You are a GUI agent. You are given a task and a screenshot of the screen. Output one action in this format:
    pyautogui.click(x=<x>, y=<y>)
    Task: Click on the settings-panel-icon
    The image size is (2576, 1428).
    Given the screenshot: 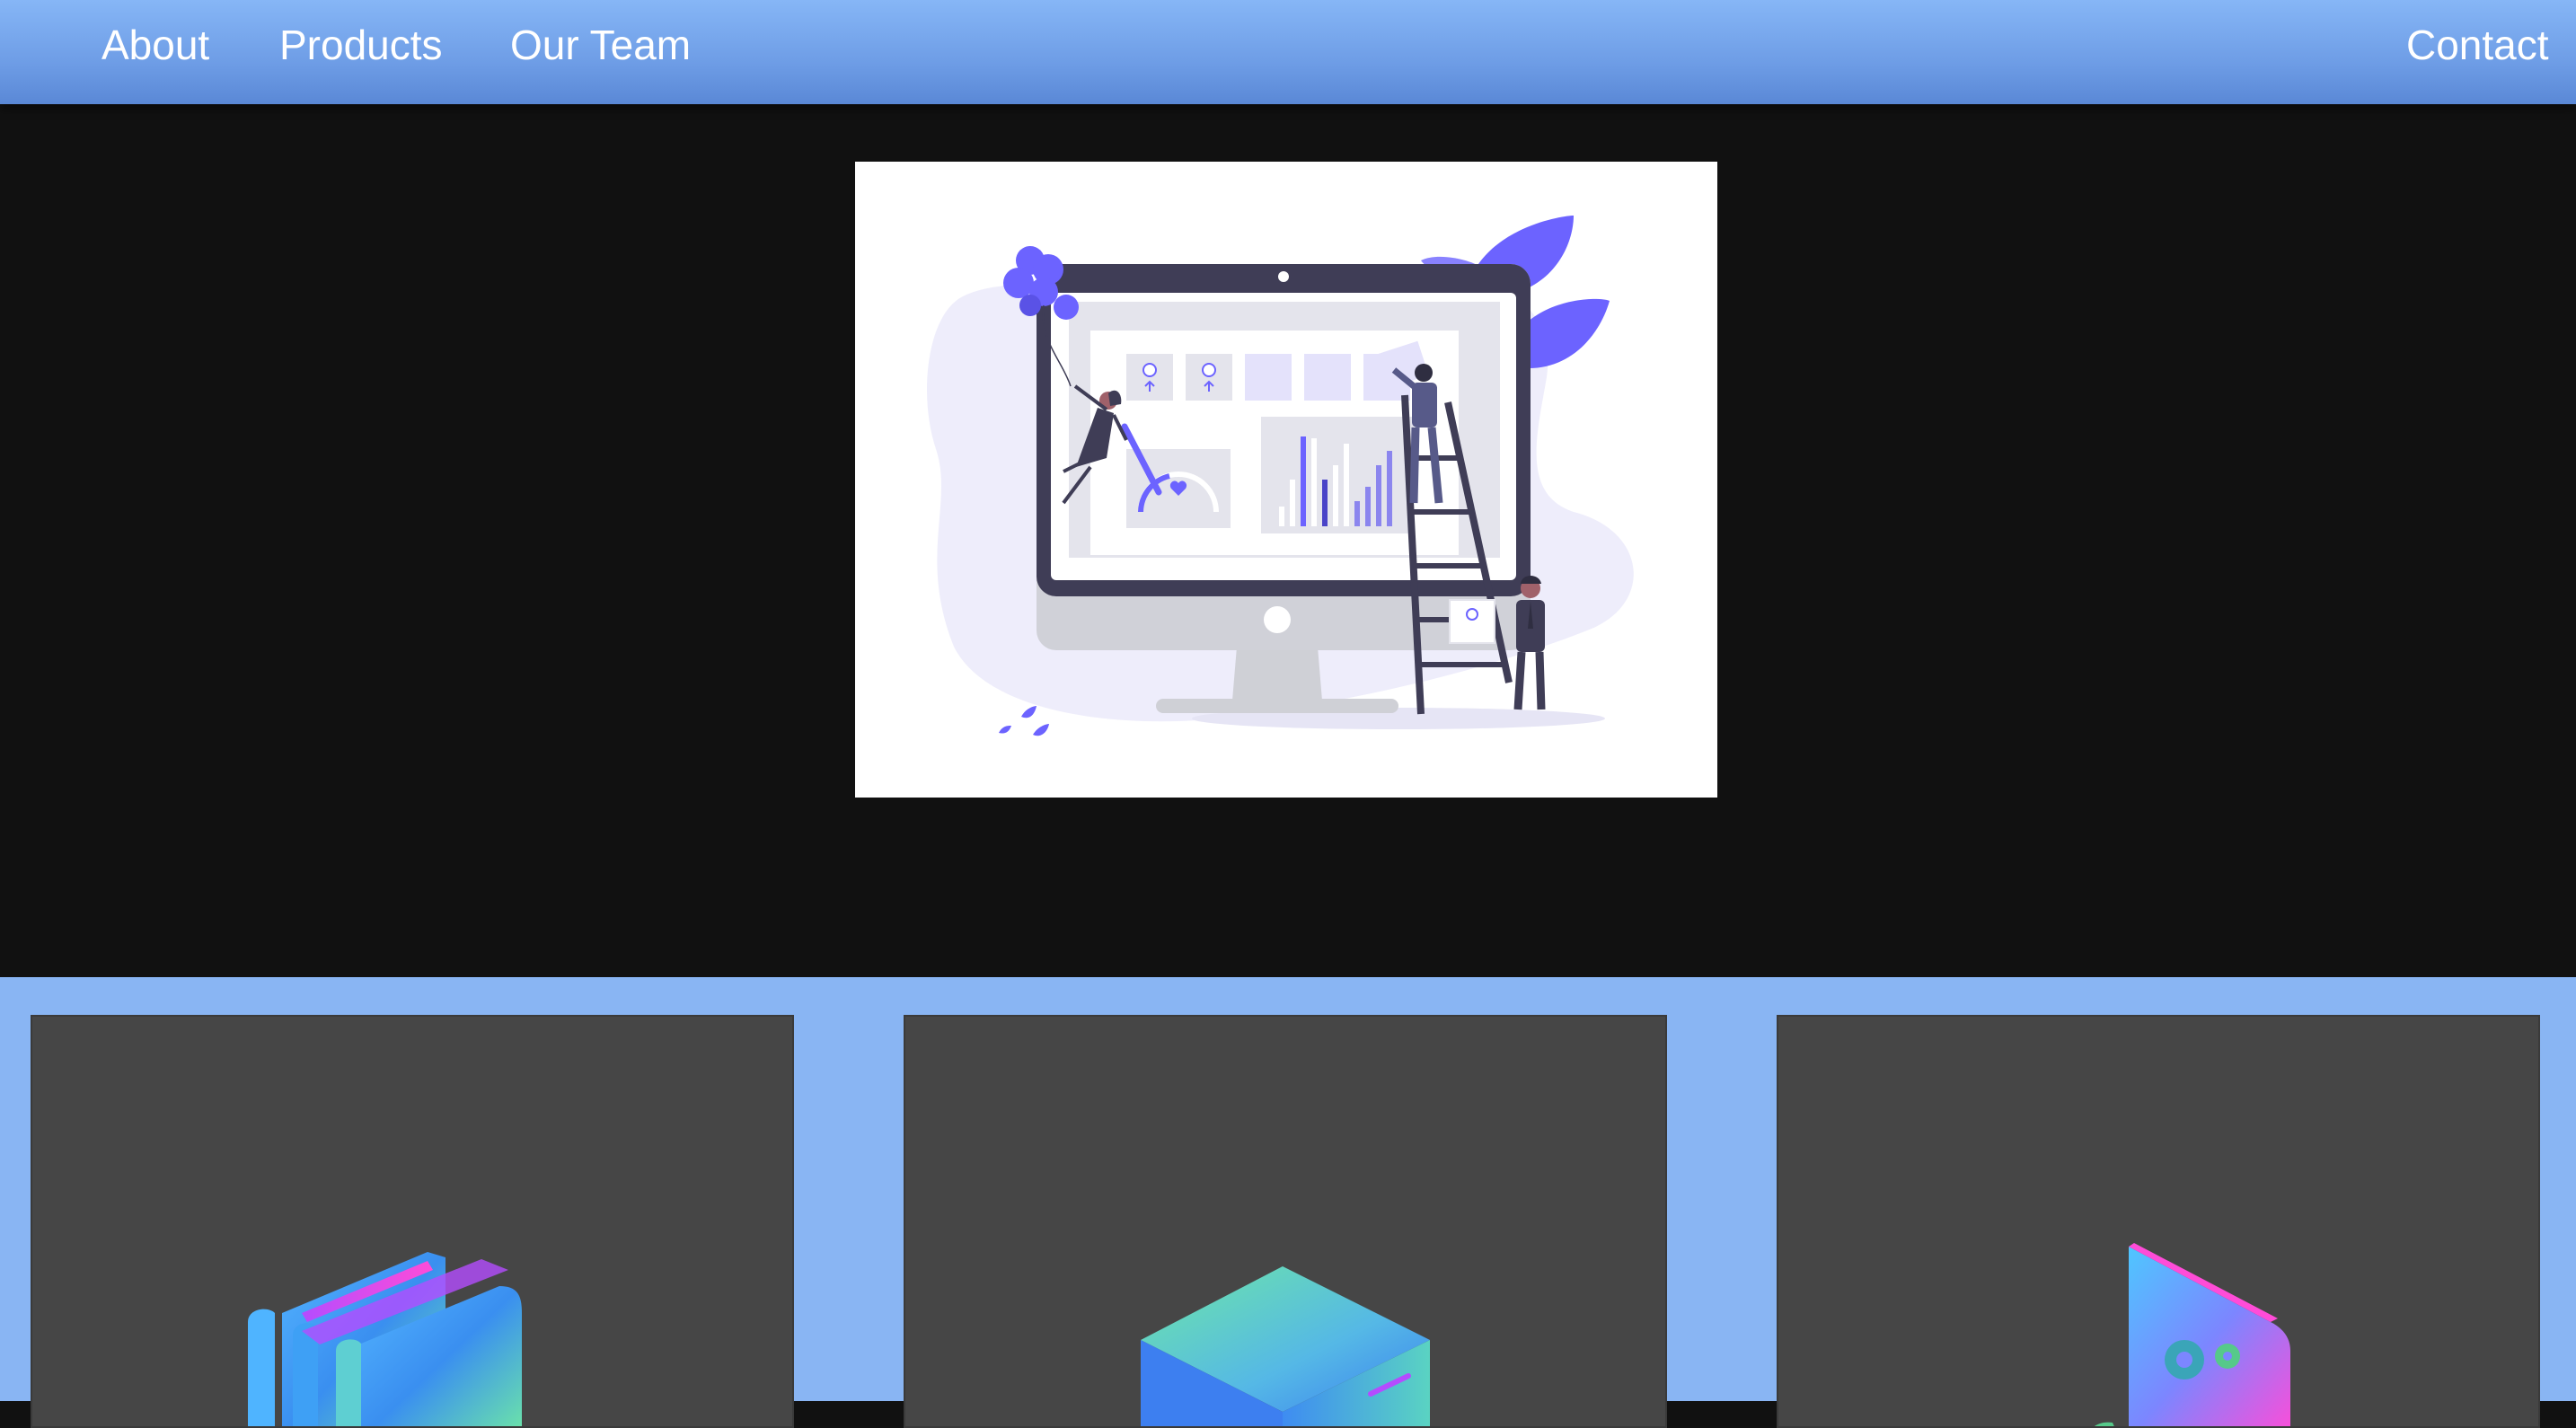 What is the action you would take?
    pyautogui.click(x=2192, y=1334)
    